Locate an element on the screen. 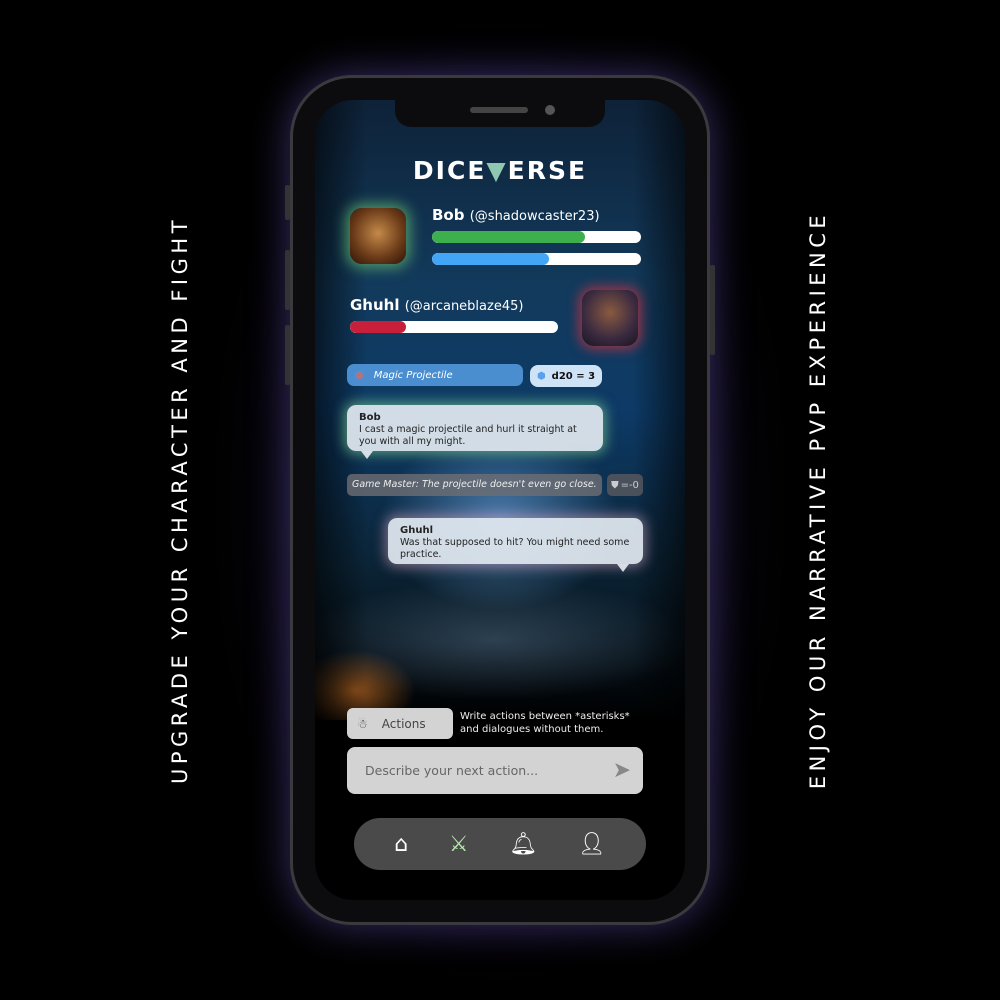 The image size is (1000, 1000). logo-text: ERSE is located at coordinates (547, 170).